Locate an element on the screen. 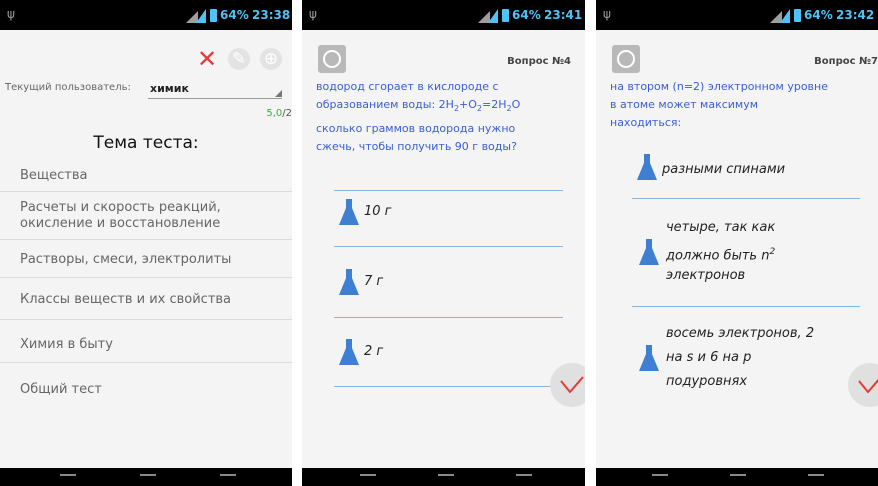 The image size is (878, 486). question-line: образованием воды: 2H2+O2=2H2O is located at coordinates (418, 107).